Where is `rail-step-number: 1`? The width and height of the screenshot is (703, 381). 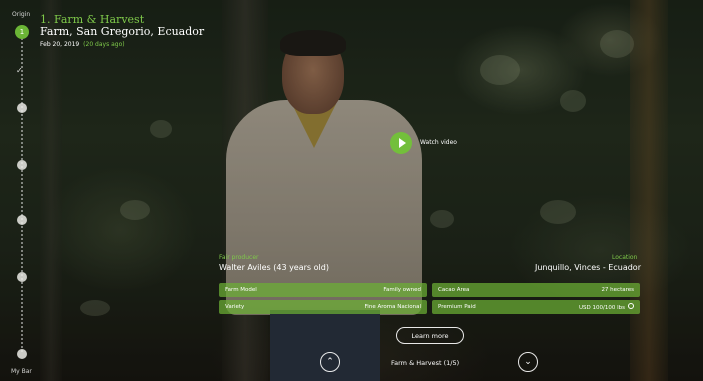
rail-step-number: 1 is located at coordinates (22, 32).